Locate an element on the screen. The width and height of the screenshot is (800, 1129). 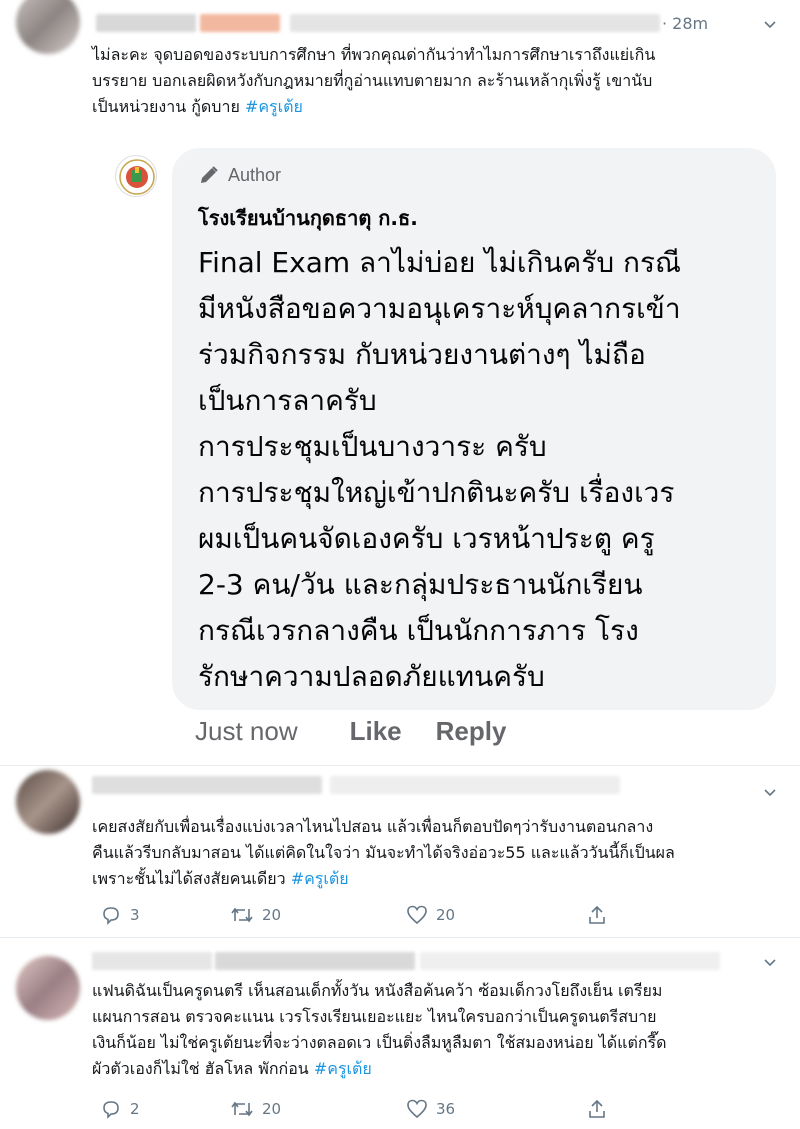
reply-line: มีหนังสือขอความอนุเคราะห์บุคลากรเข้า is located at coordinates (439, 308).